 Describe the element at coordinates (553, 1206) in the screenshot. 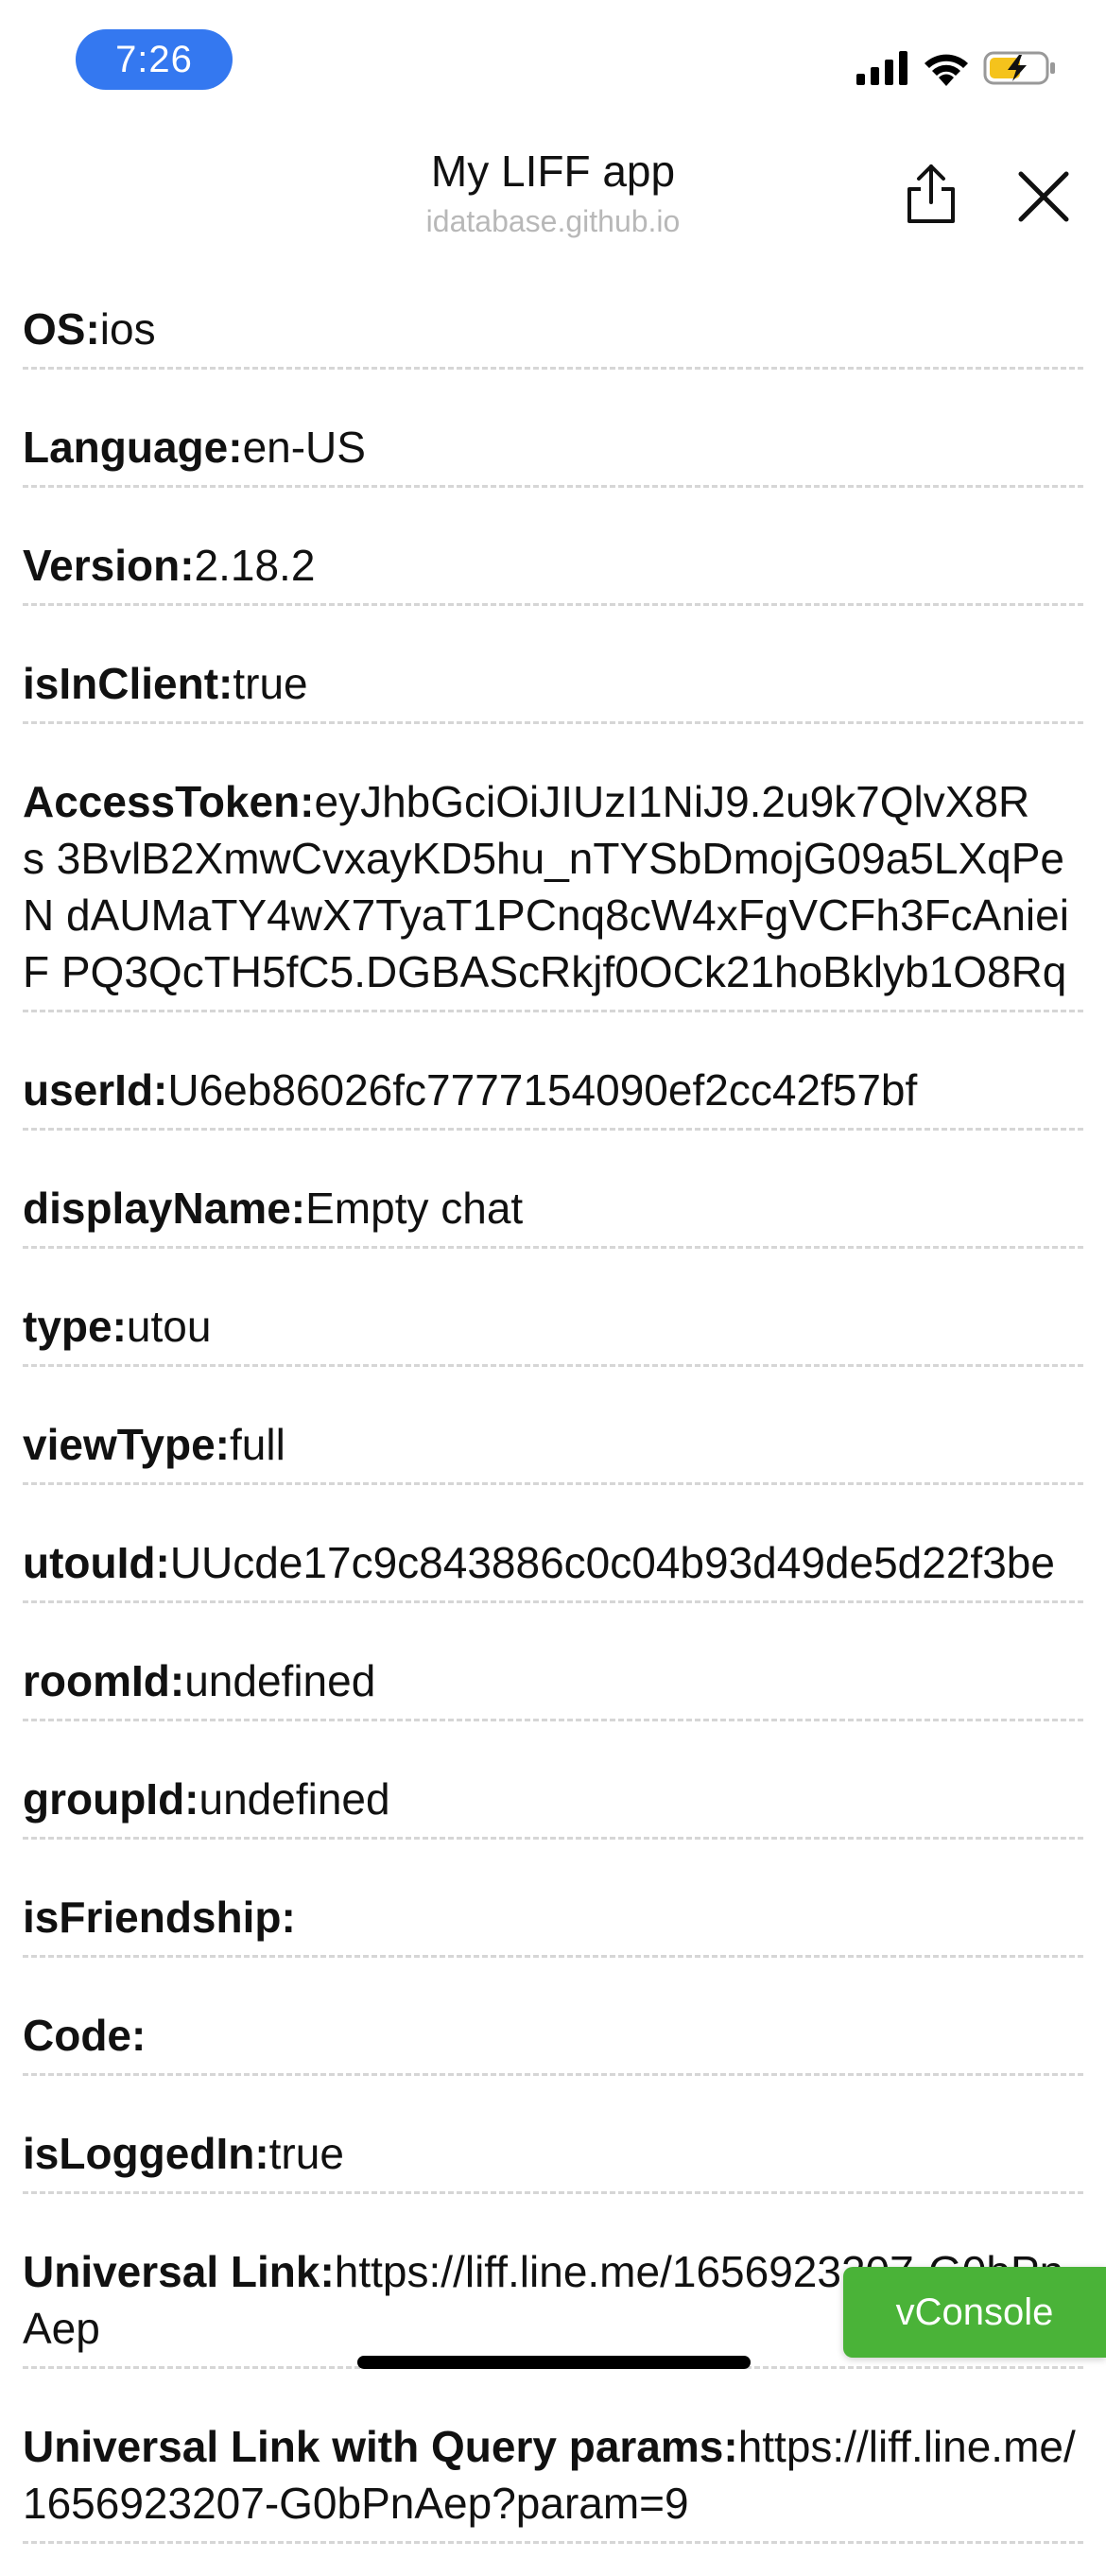

I see `info-row-displayname: displayName:Empty chat` at that location.